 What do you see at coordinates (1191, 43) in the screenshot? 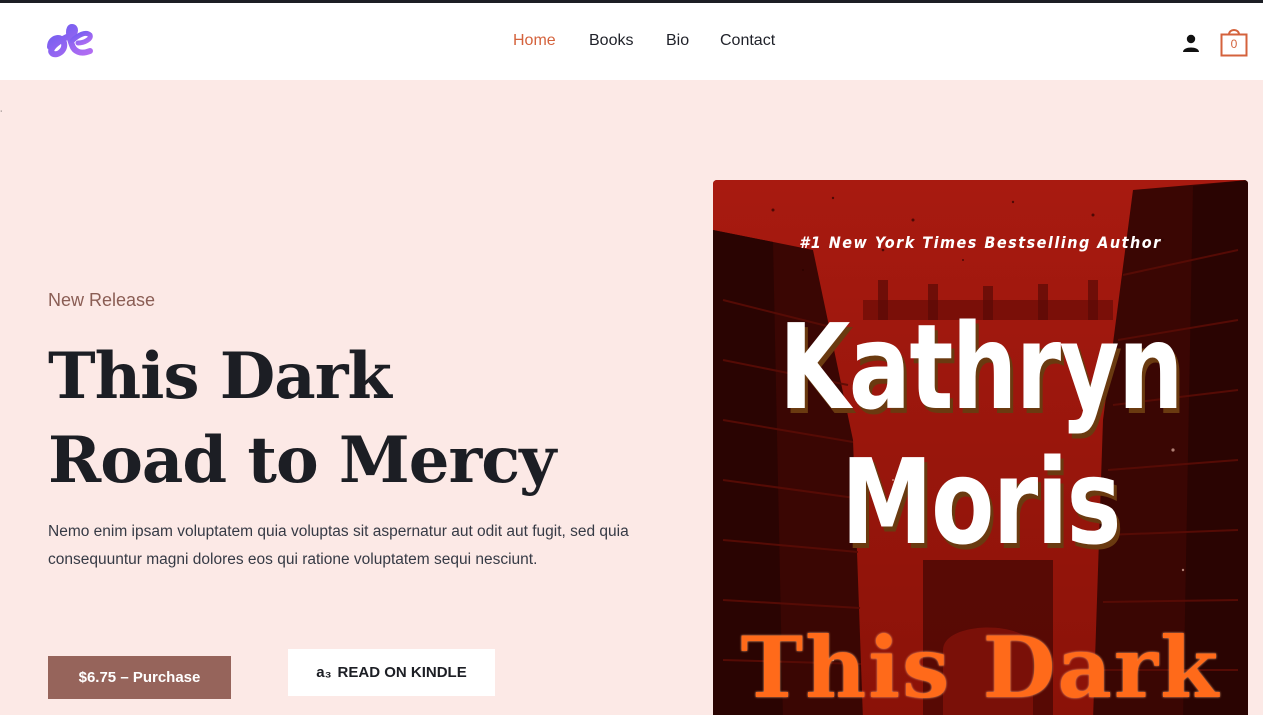
I see `user-icon` at bounding box center [1191, 43].